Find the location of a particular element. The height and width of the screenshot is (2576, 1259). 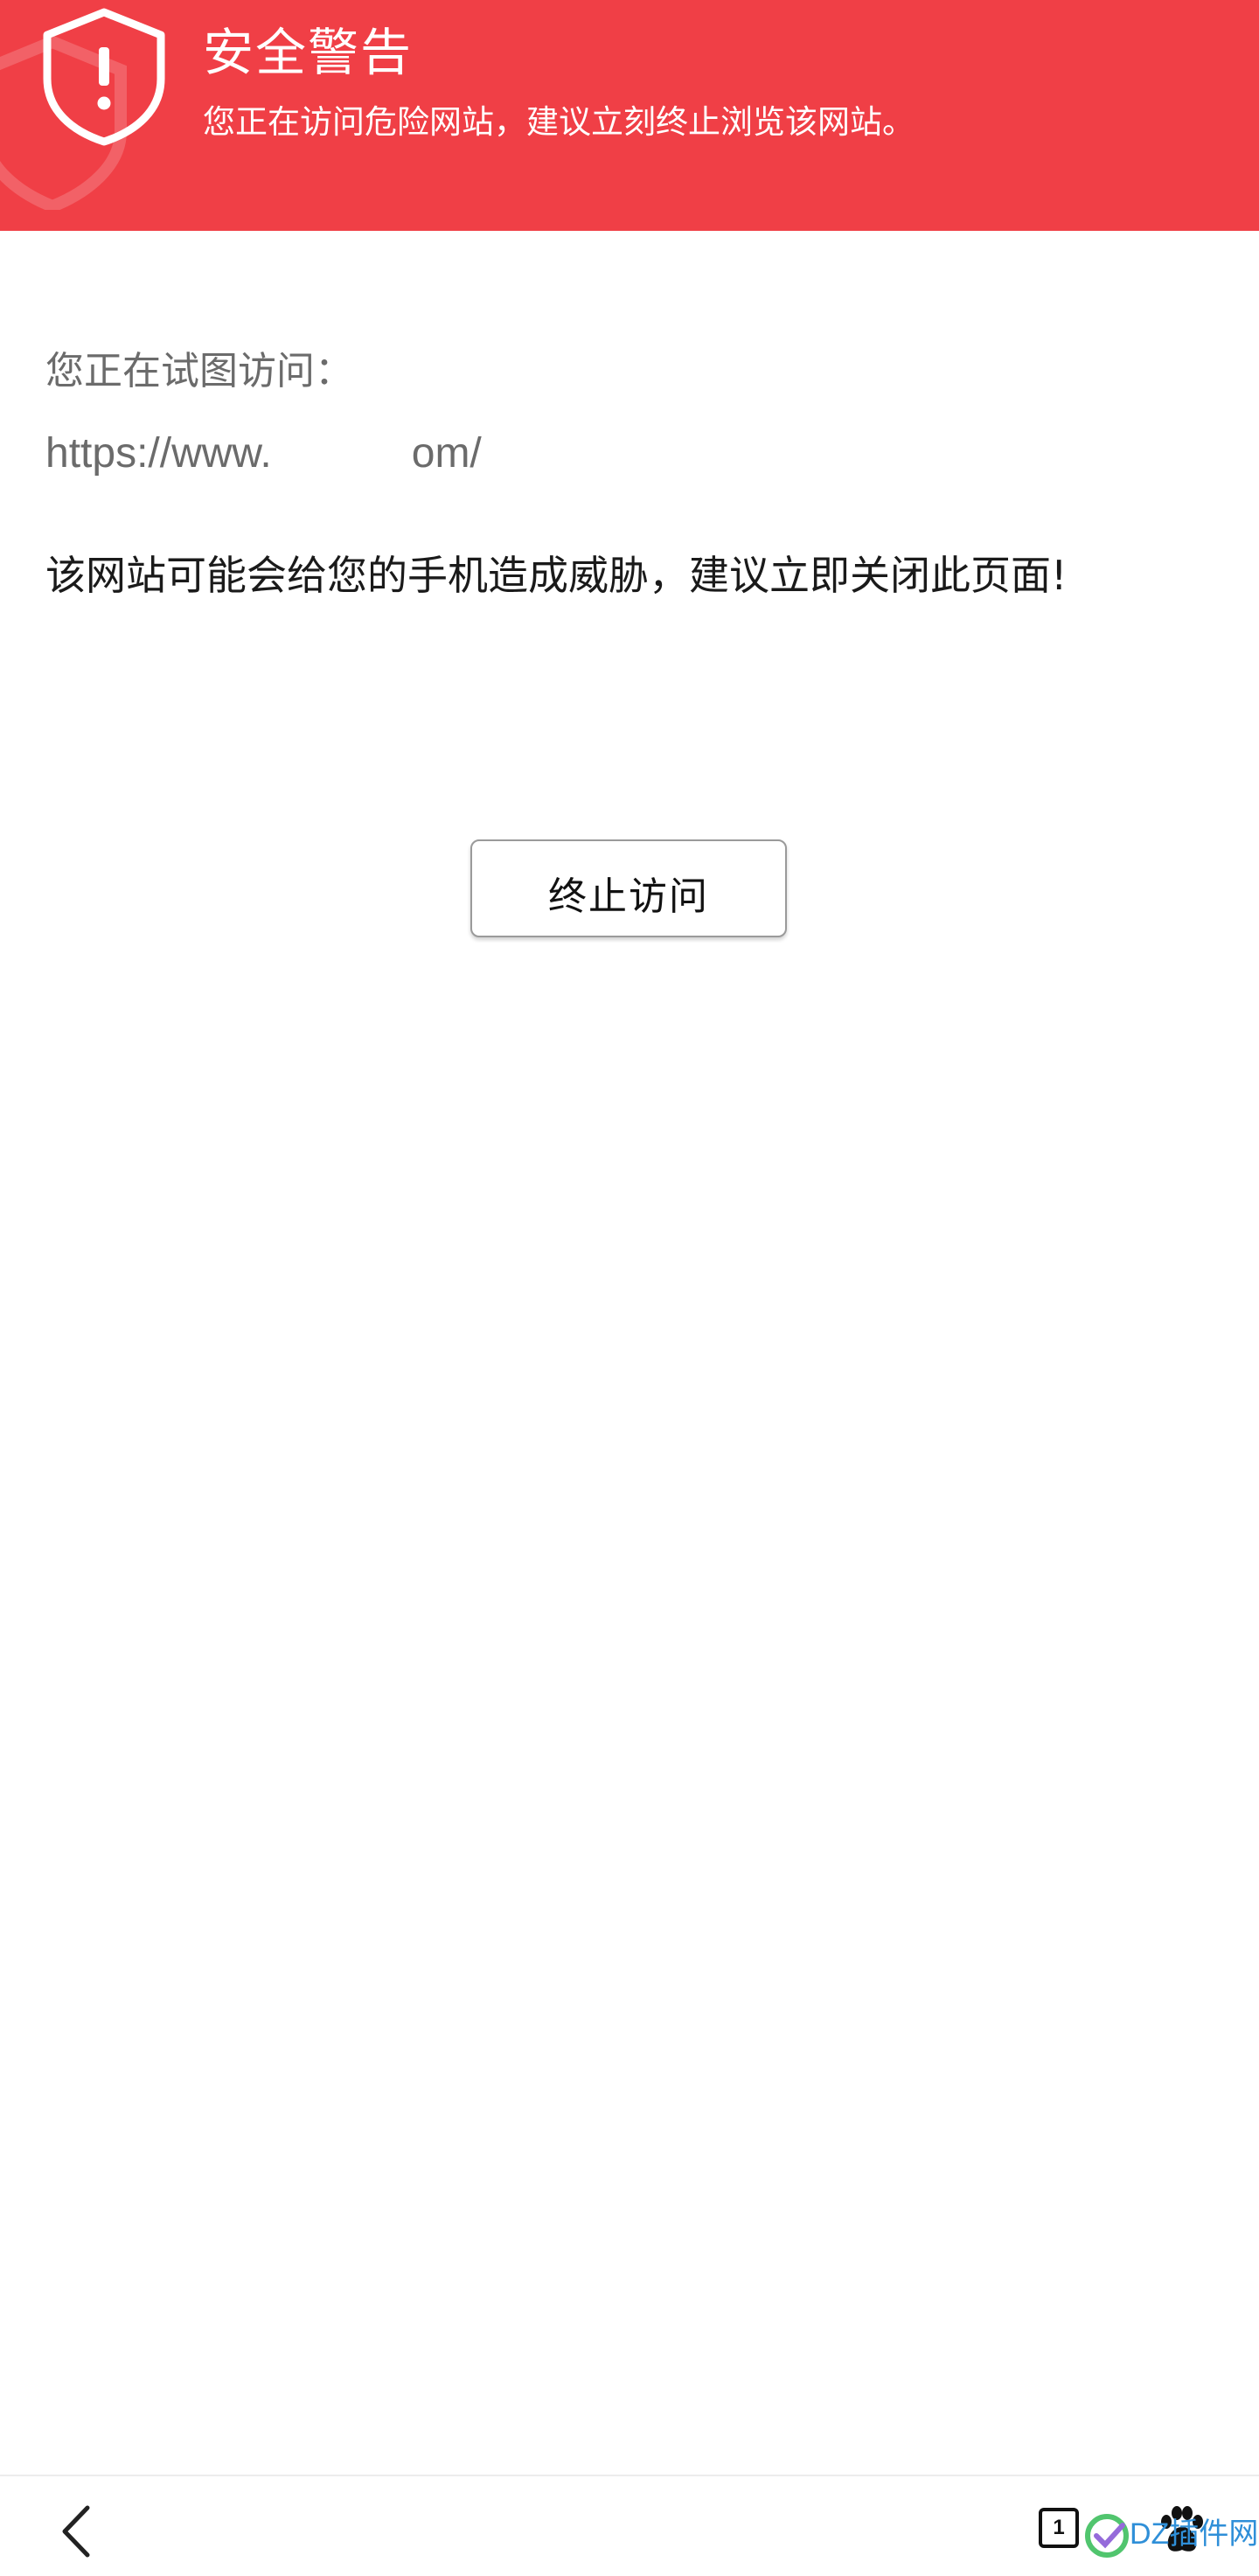

blocked-url: https://www. om/ is located at coordinates (264, 454).